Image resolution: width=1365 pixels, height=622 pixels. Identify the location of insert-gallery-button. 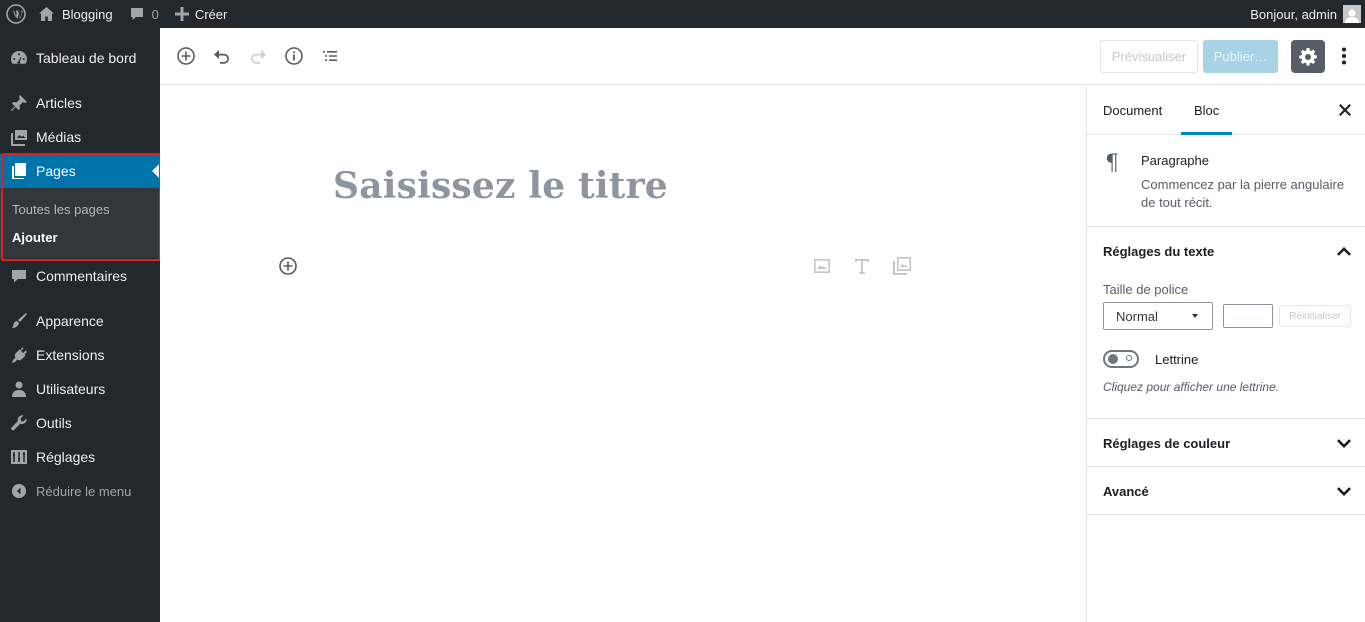
(902, 266).